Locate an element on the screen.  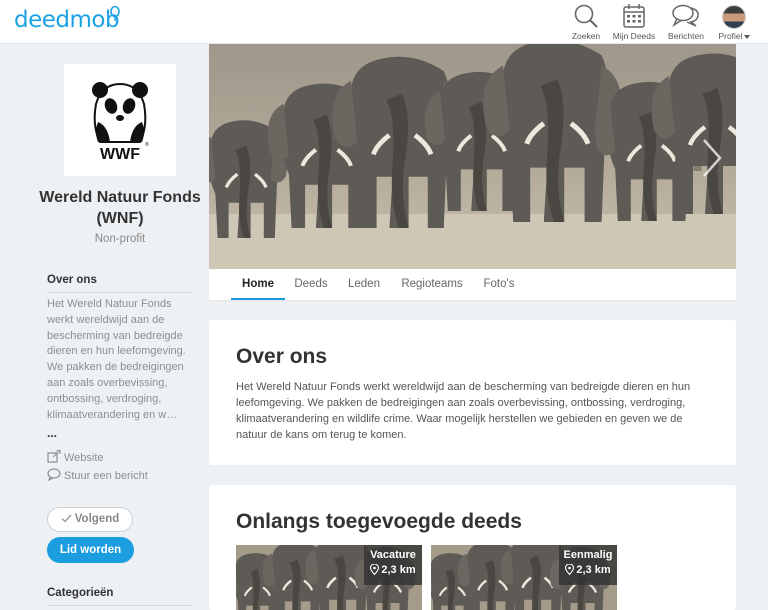
deed-badge: Vacature 2,3 km is located at coordinates (393, 565).